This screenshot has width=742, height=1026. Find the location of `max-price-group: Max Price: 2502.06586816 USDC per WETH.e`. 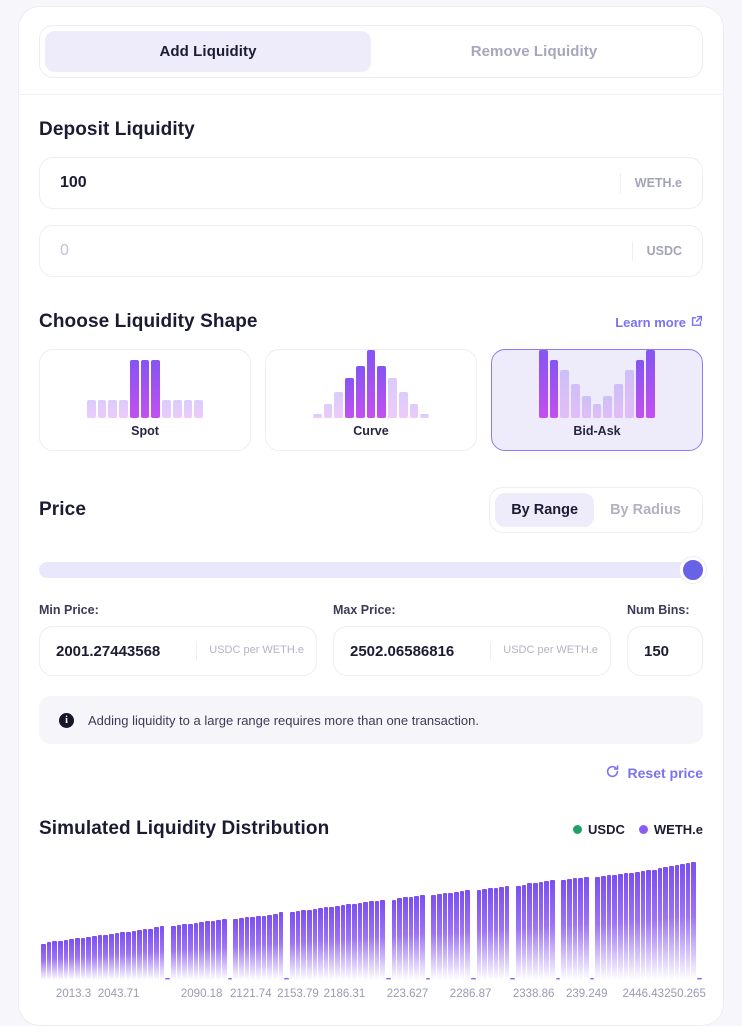

max-price-group: Max Price: 2502.06586816 USDC per WETH.e is located at coordinates (472, 639).